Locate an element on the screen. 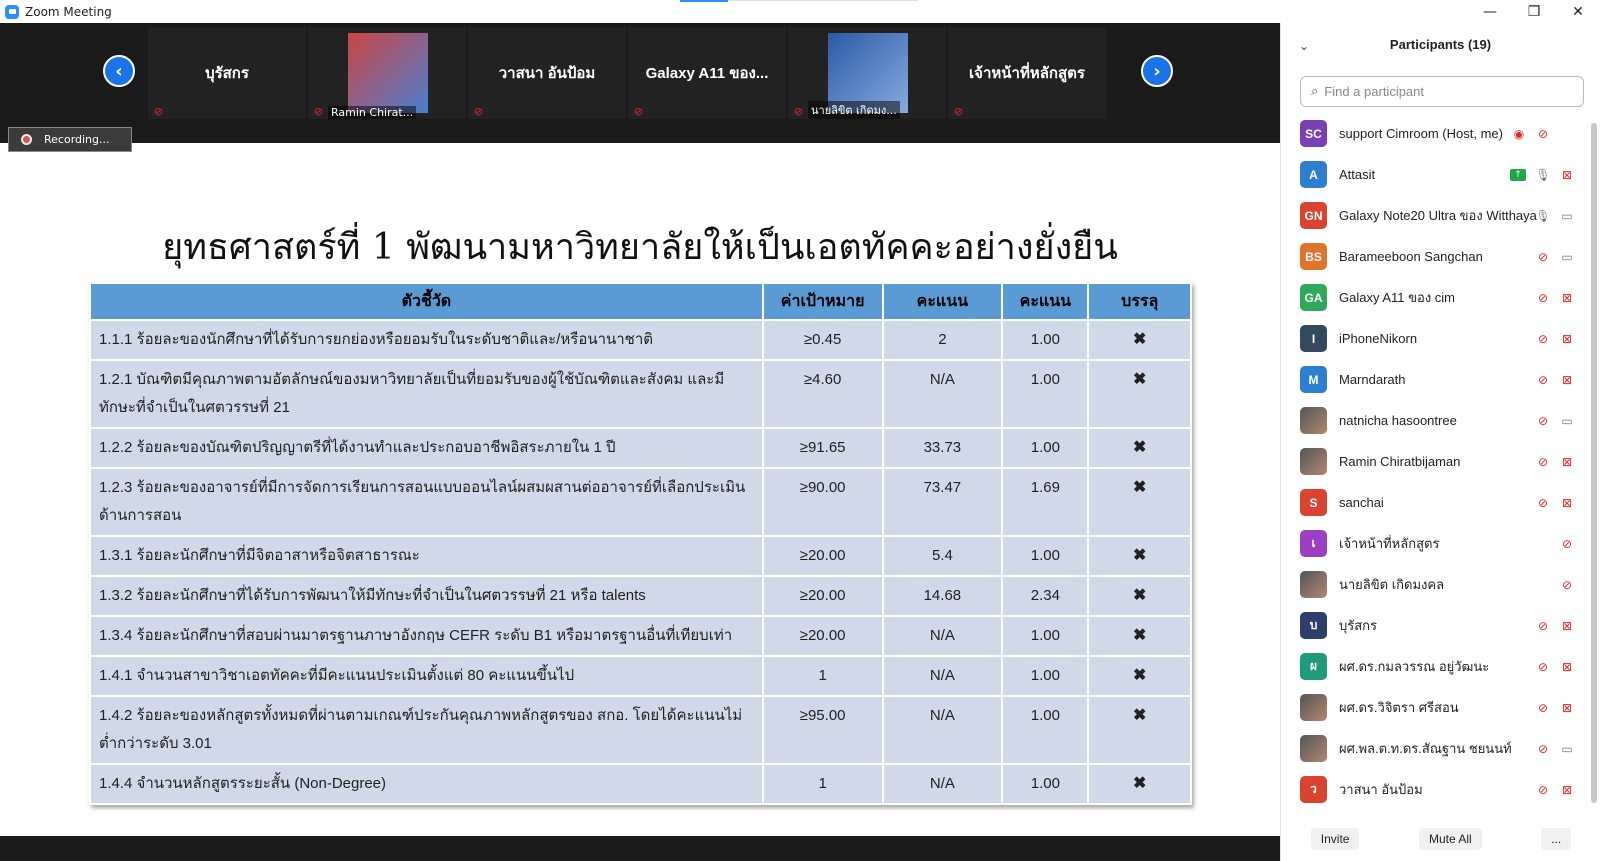 Image resolution: width=1600 pixels, height=861 pixels. participant-row: ผศ.ดร.วิจิตรา ศรีสอน ⊘ ⊠ is located at coordinates (1433, 707).